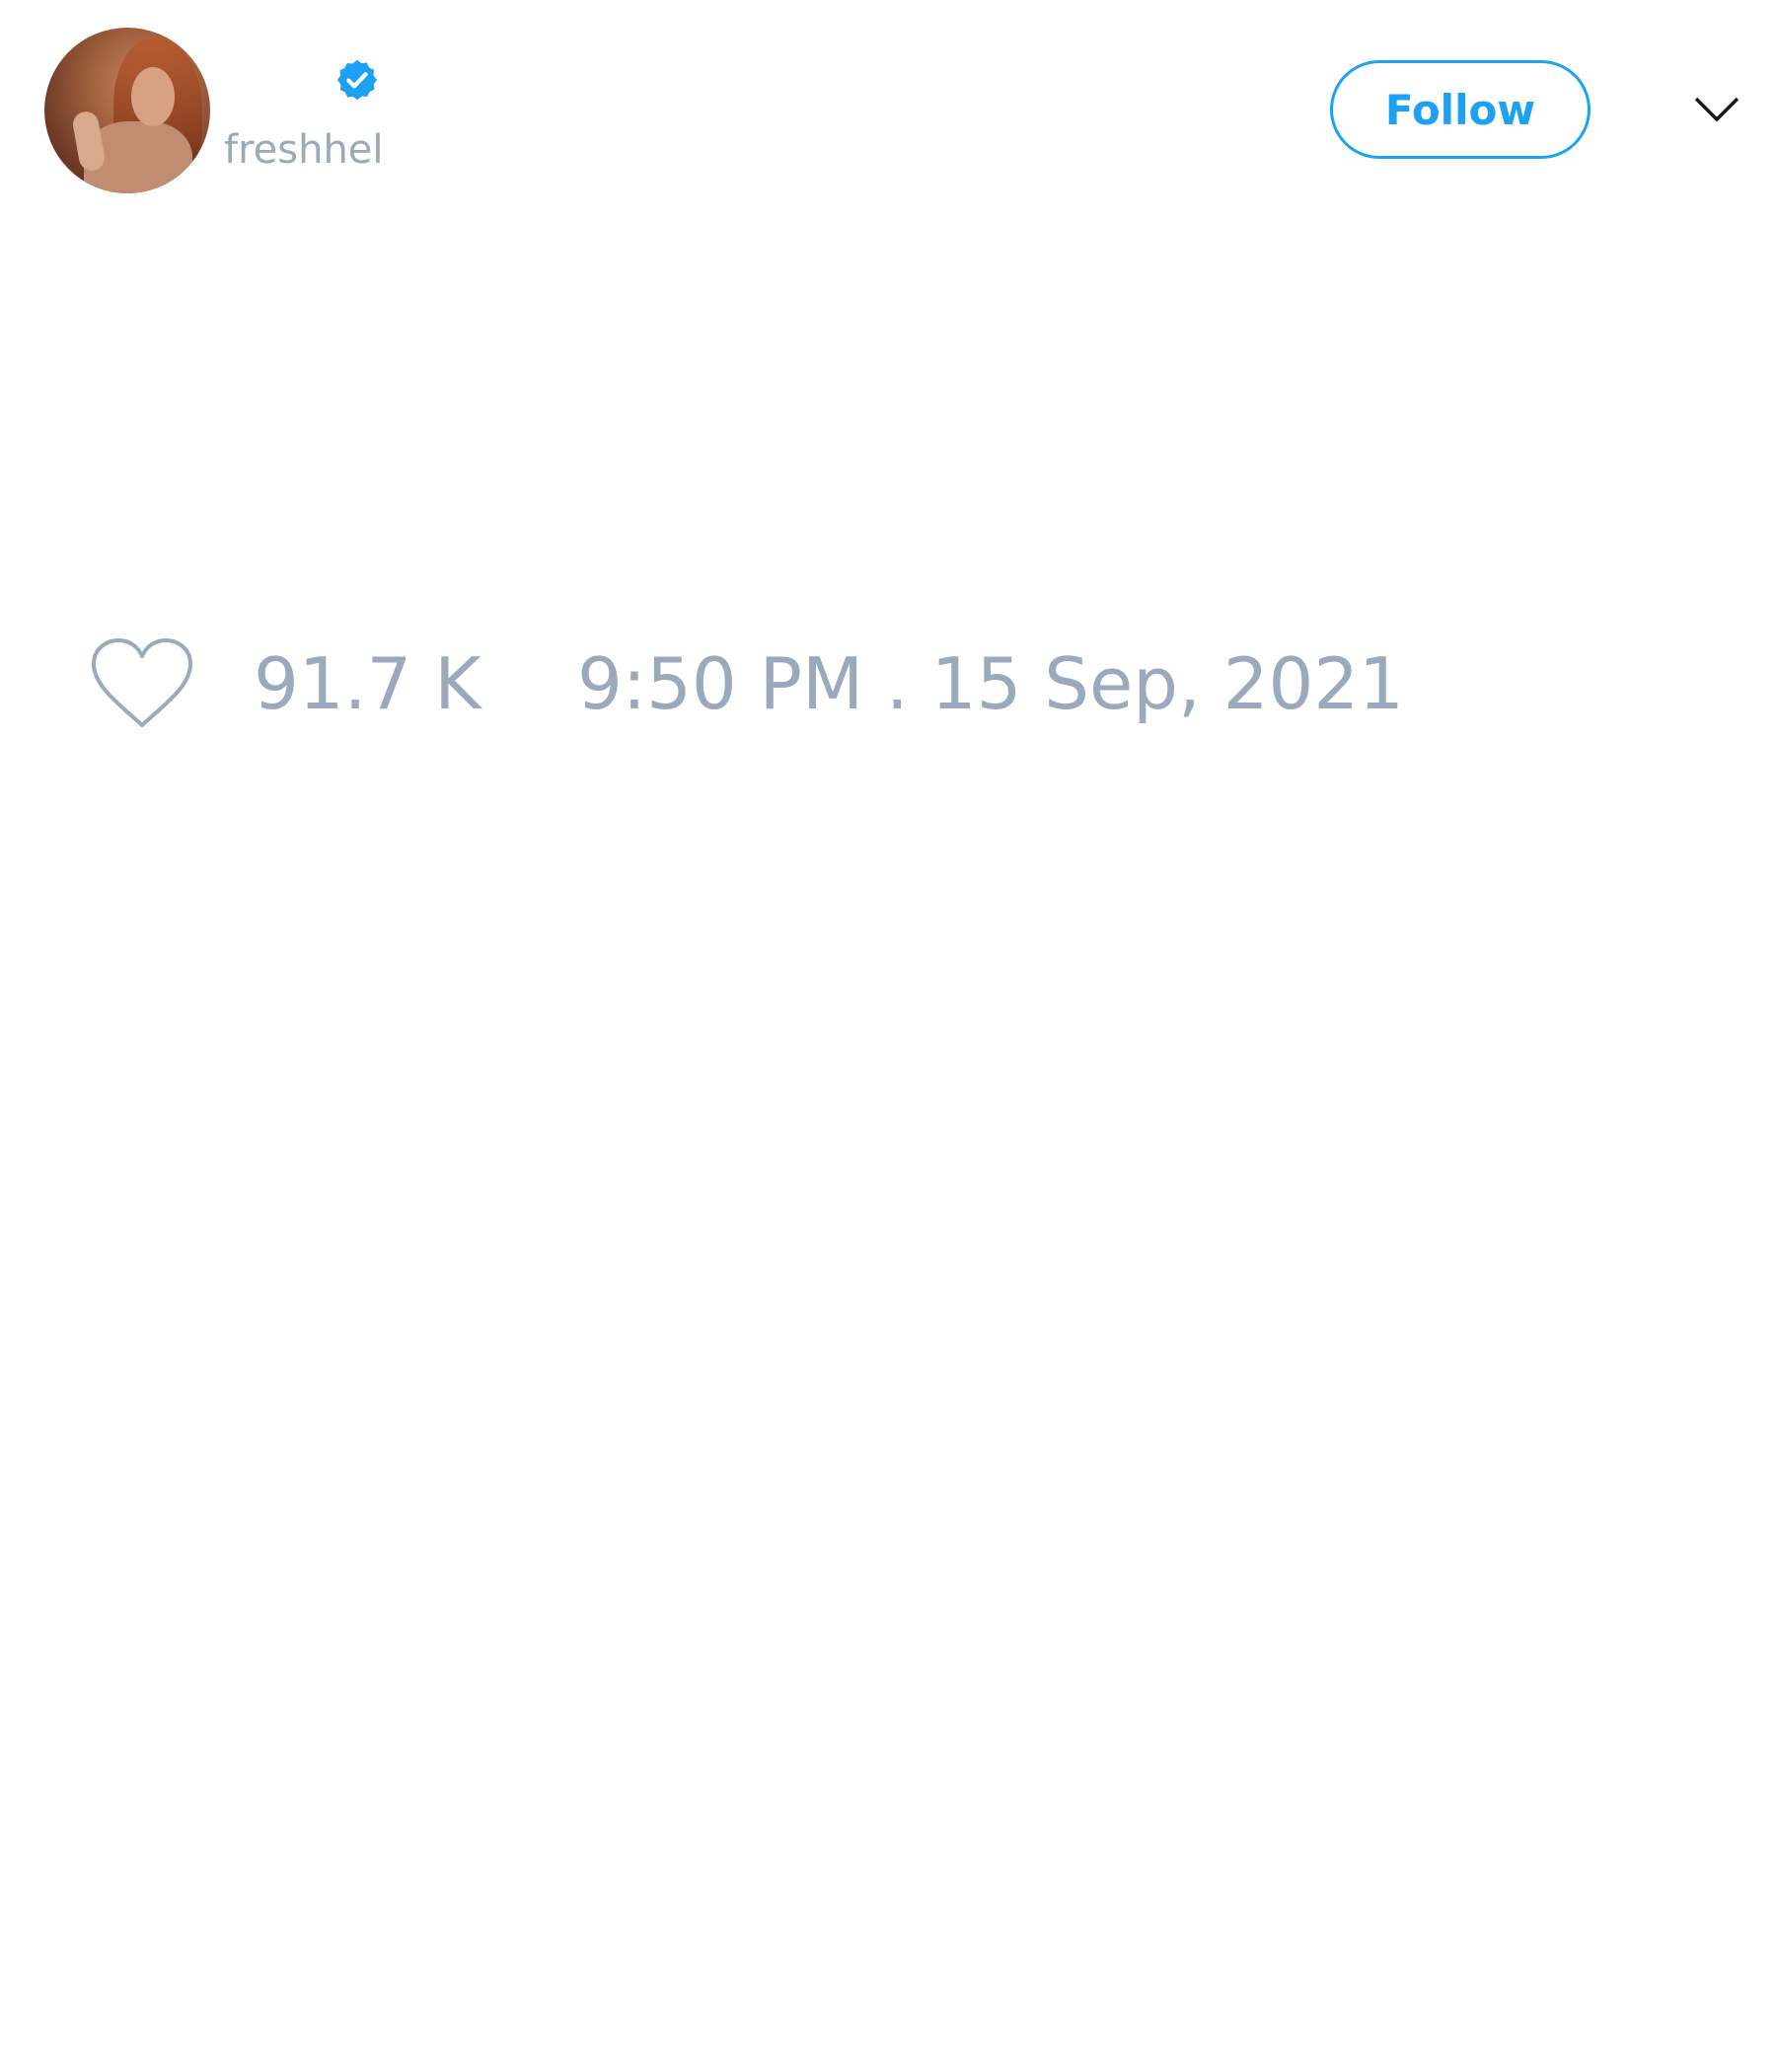 The width and height of the screenshot is (1776, 2072). I want to click on tweet-timestamp: 9:50 PM . 15 Sep, 2021, so click(991, 684).